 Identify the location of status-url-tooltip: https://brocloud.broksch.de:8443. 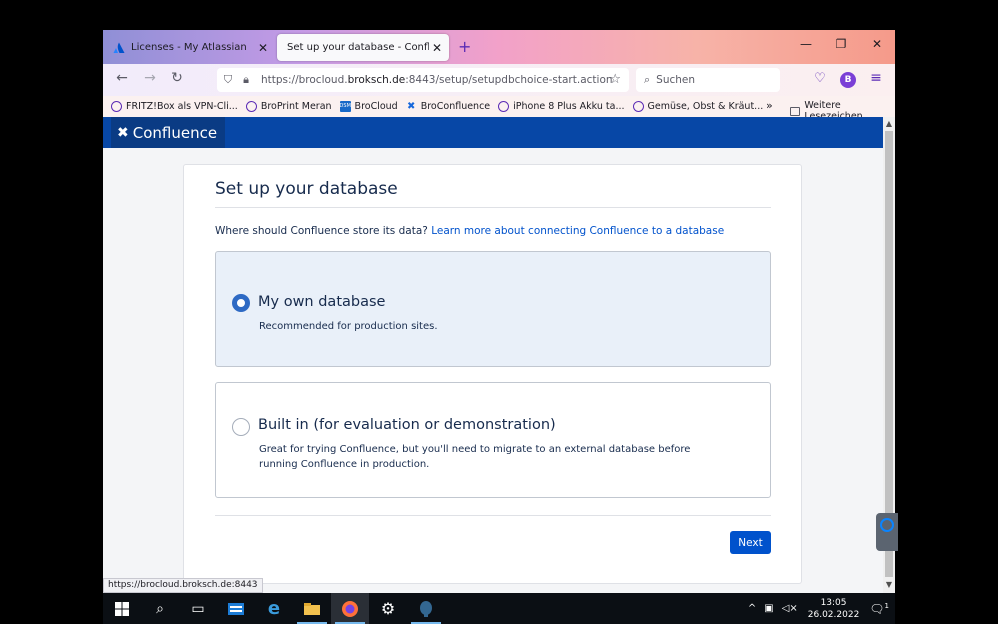
(183, 585).